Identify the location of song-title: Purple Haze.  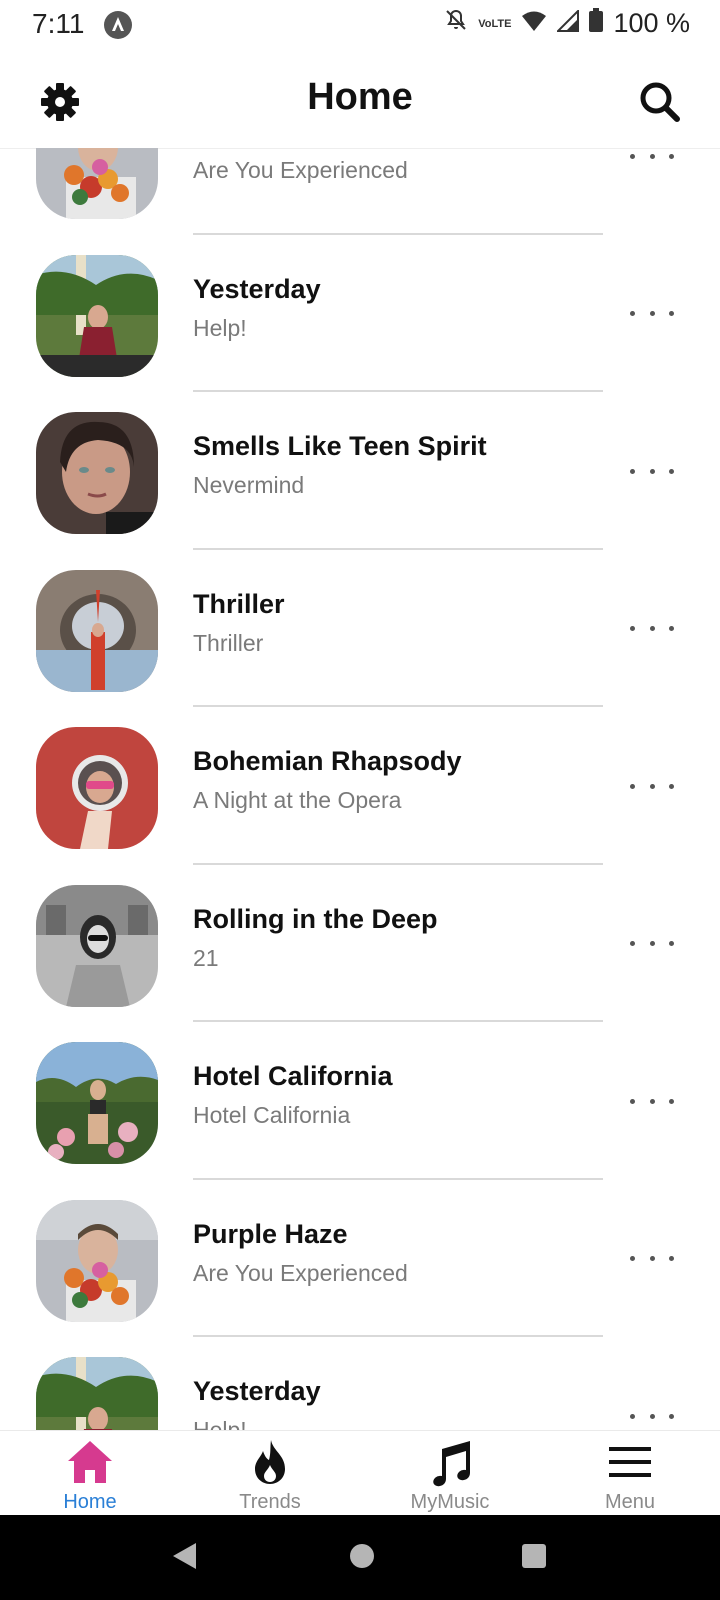
(270, 1233).